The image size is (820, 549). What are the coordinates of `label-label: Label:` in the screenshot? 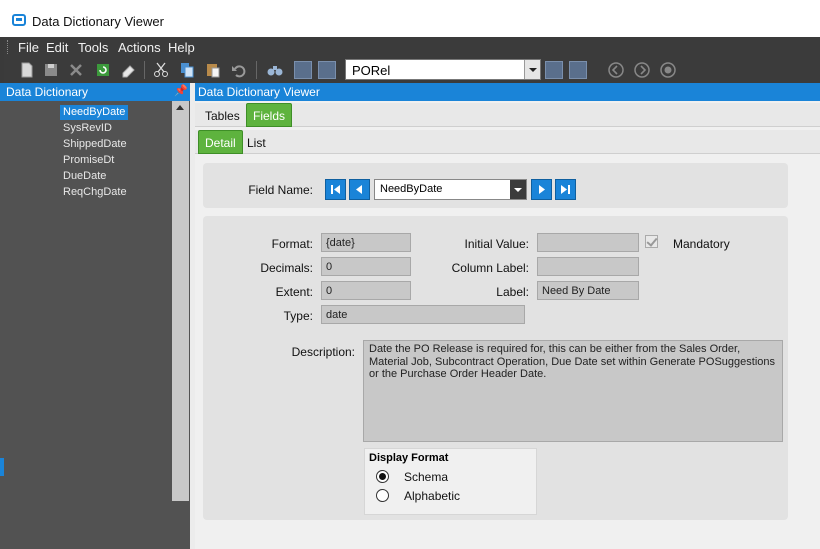 It's located at (512, 292).